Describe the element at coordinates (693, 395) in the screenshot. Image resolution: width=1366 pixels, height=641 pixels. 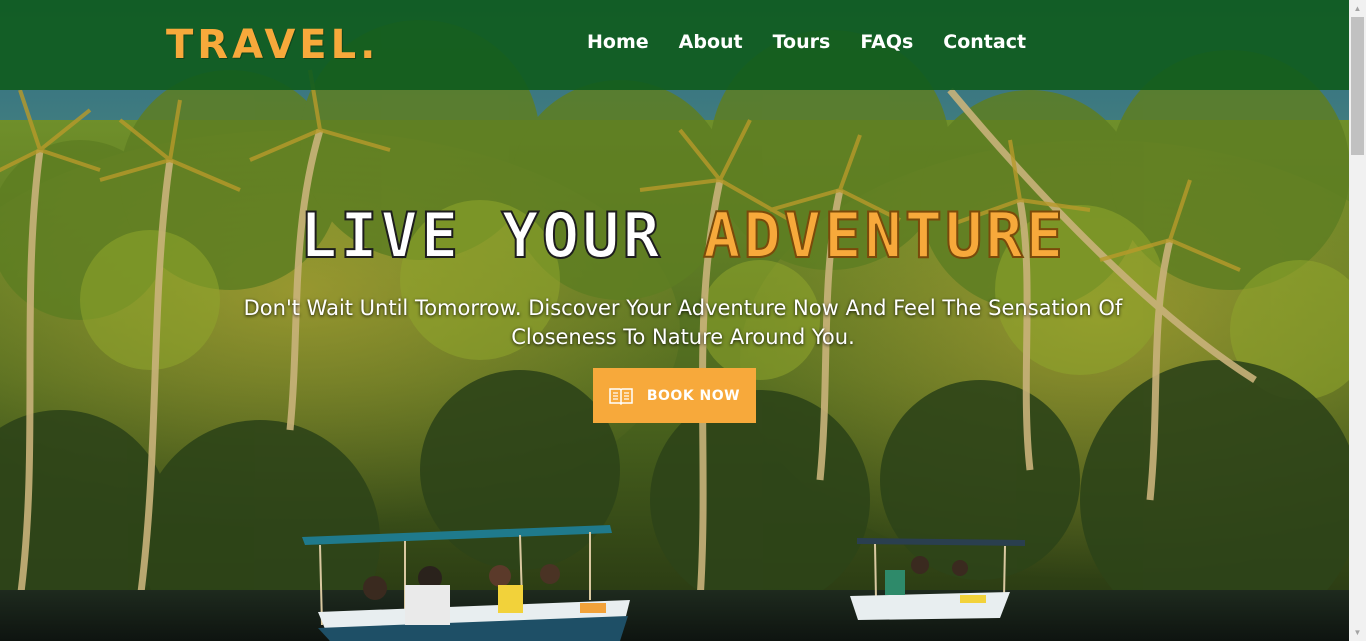
I see `book-now-label: BOOK NOW` at that location.